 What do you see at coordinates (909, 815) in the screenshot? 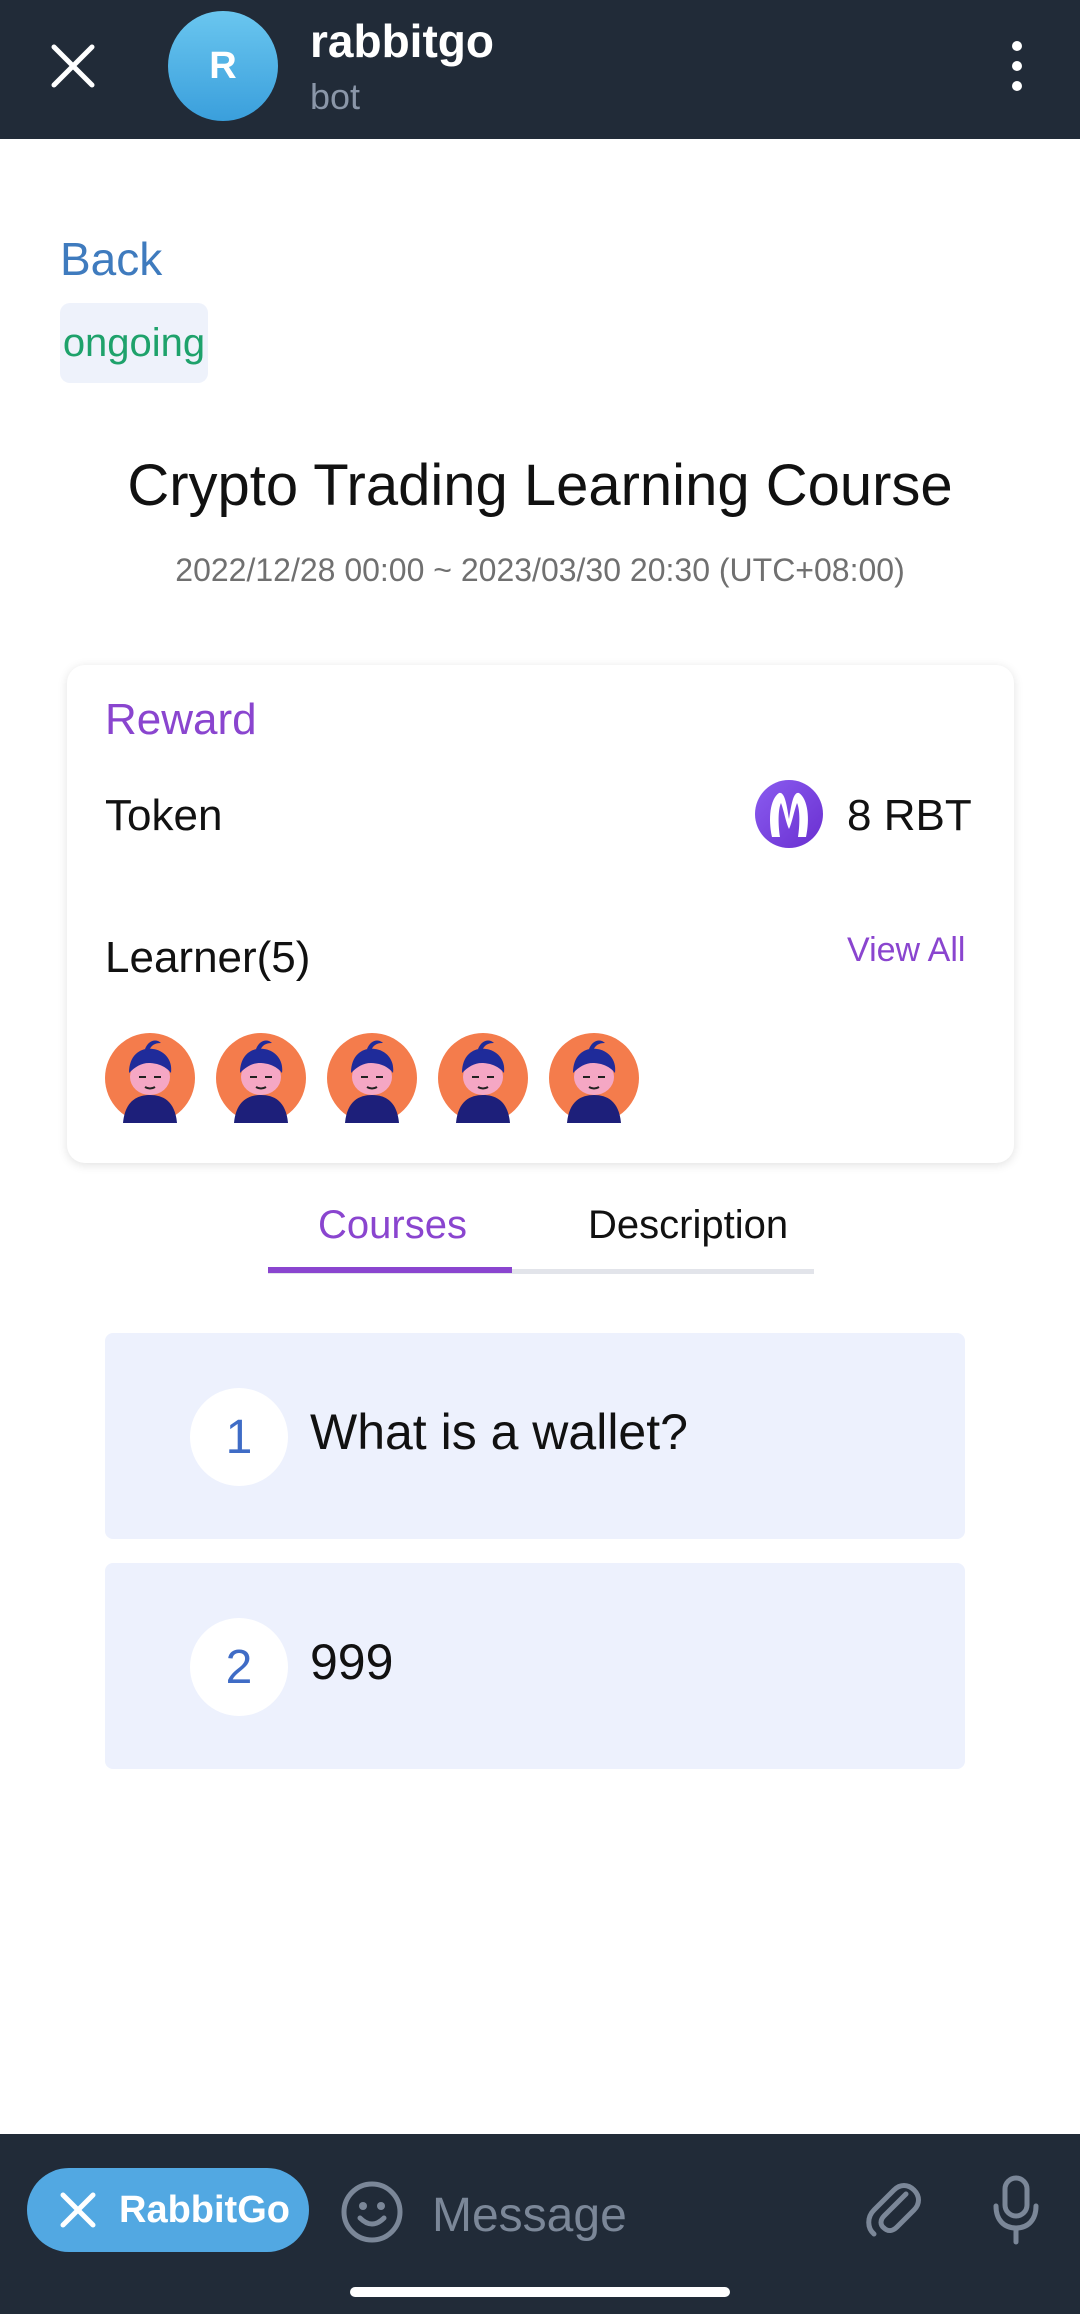
I see `token-amount: 8 RBT` at bounding box center [909, 815].